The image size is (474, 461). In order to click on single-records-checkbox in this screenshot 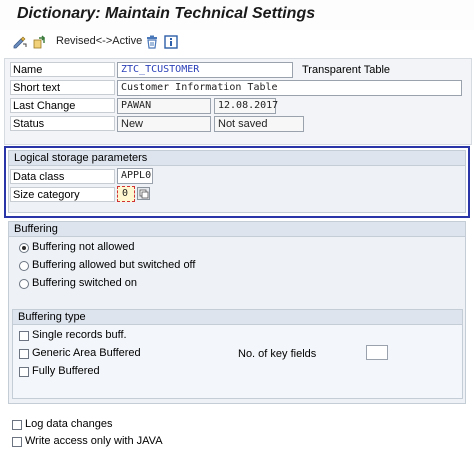, I will do `click(24, 336)`.